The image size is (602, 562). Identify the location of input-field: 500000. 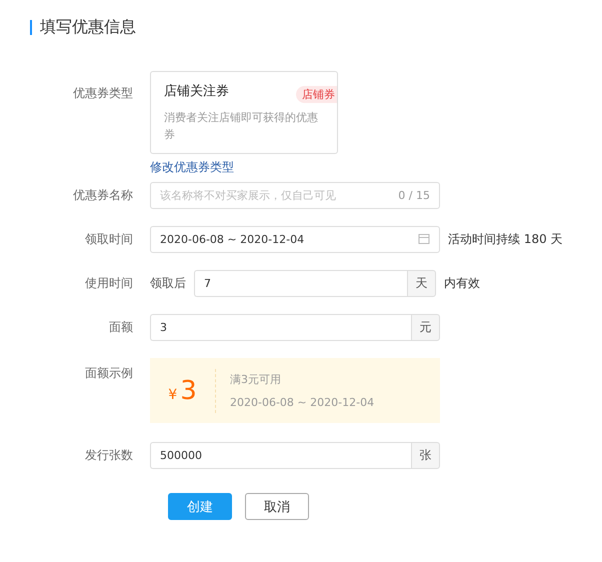
(280, 455).